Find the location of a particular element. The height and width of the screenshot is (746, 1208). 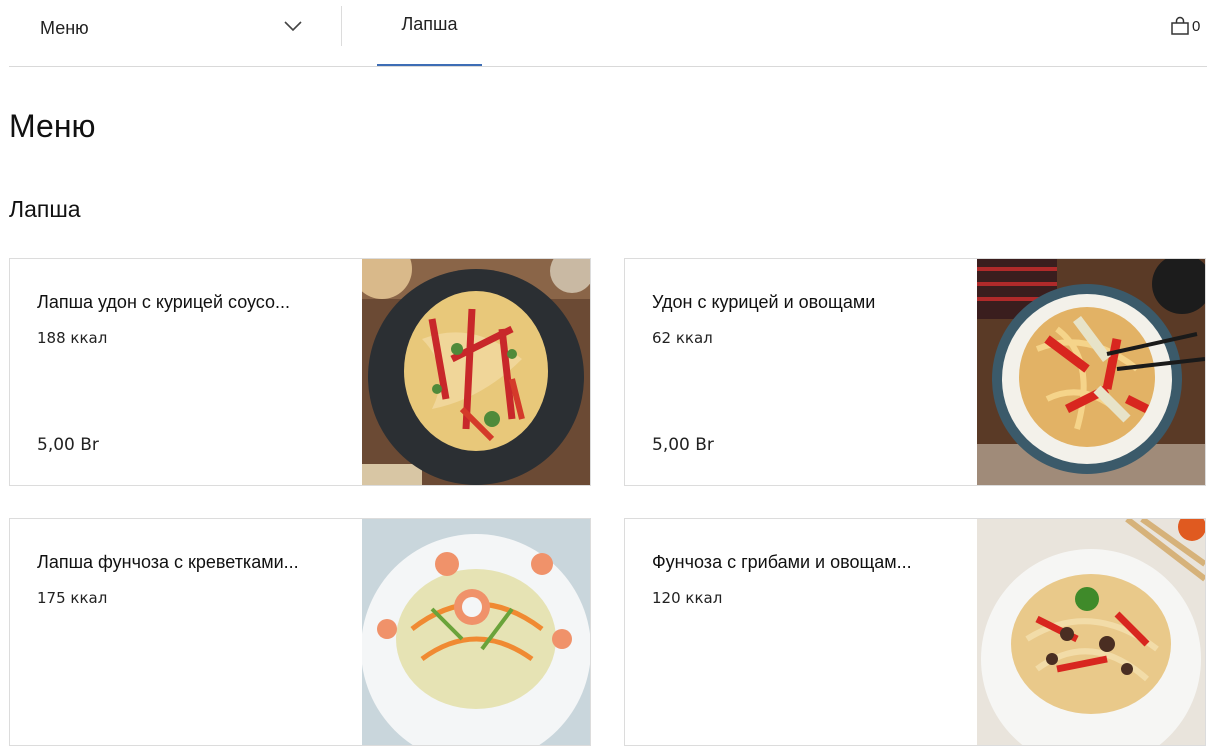

product-calories: 120 ккал is located at coordinates (687, 598).